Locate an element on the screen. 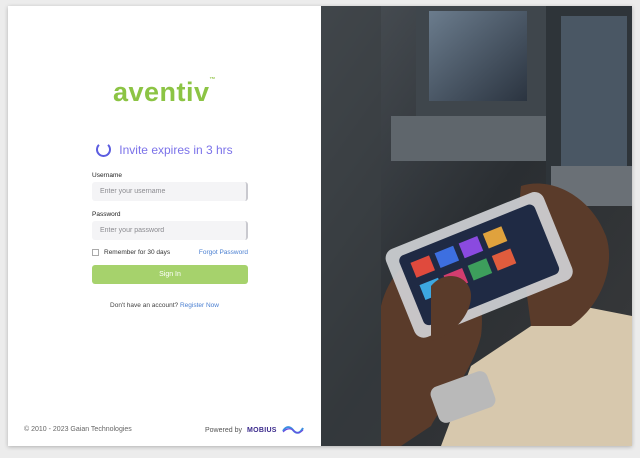 The height and width of the screenshot is (458, 640). powered-by-text: Powered by is located at coordinates (223, 430).